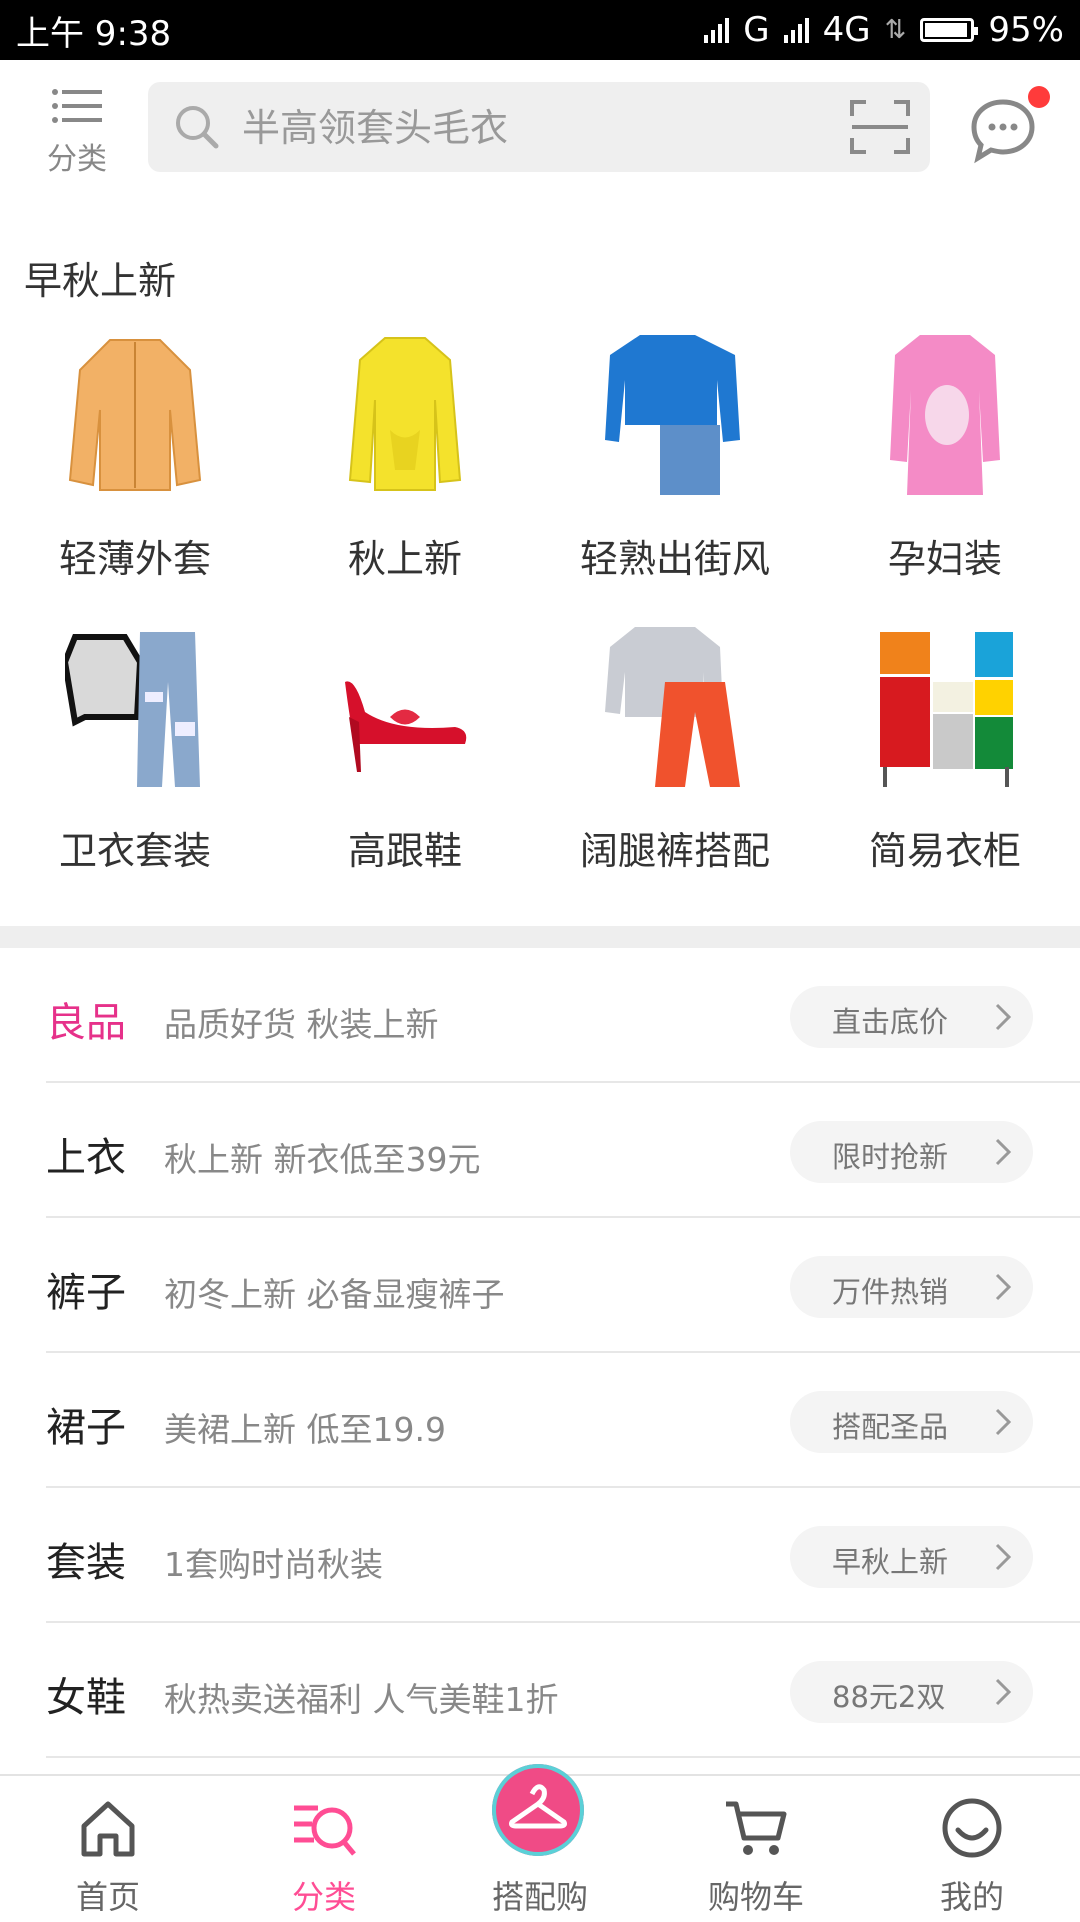  What do you see at coordinates (86, 1293) in the screenshot?
I see `list-item-category: 裤子` at bounding box center [86, 1293].